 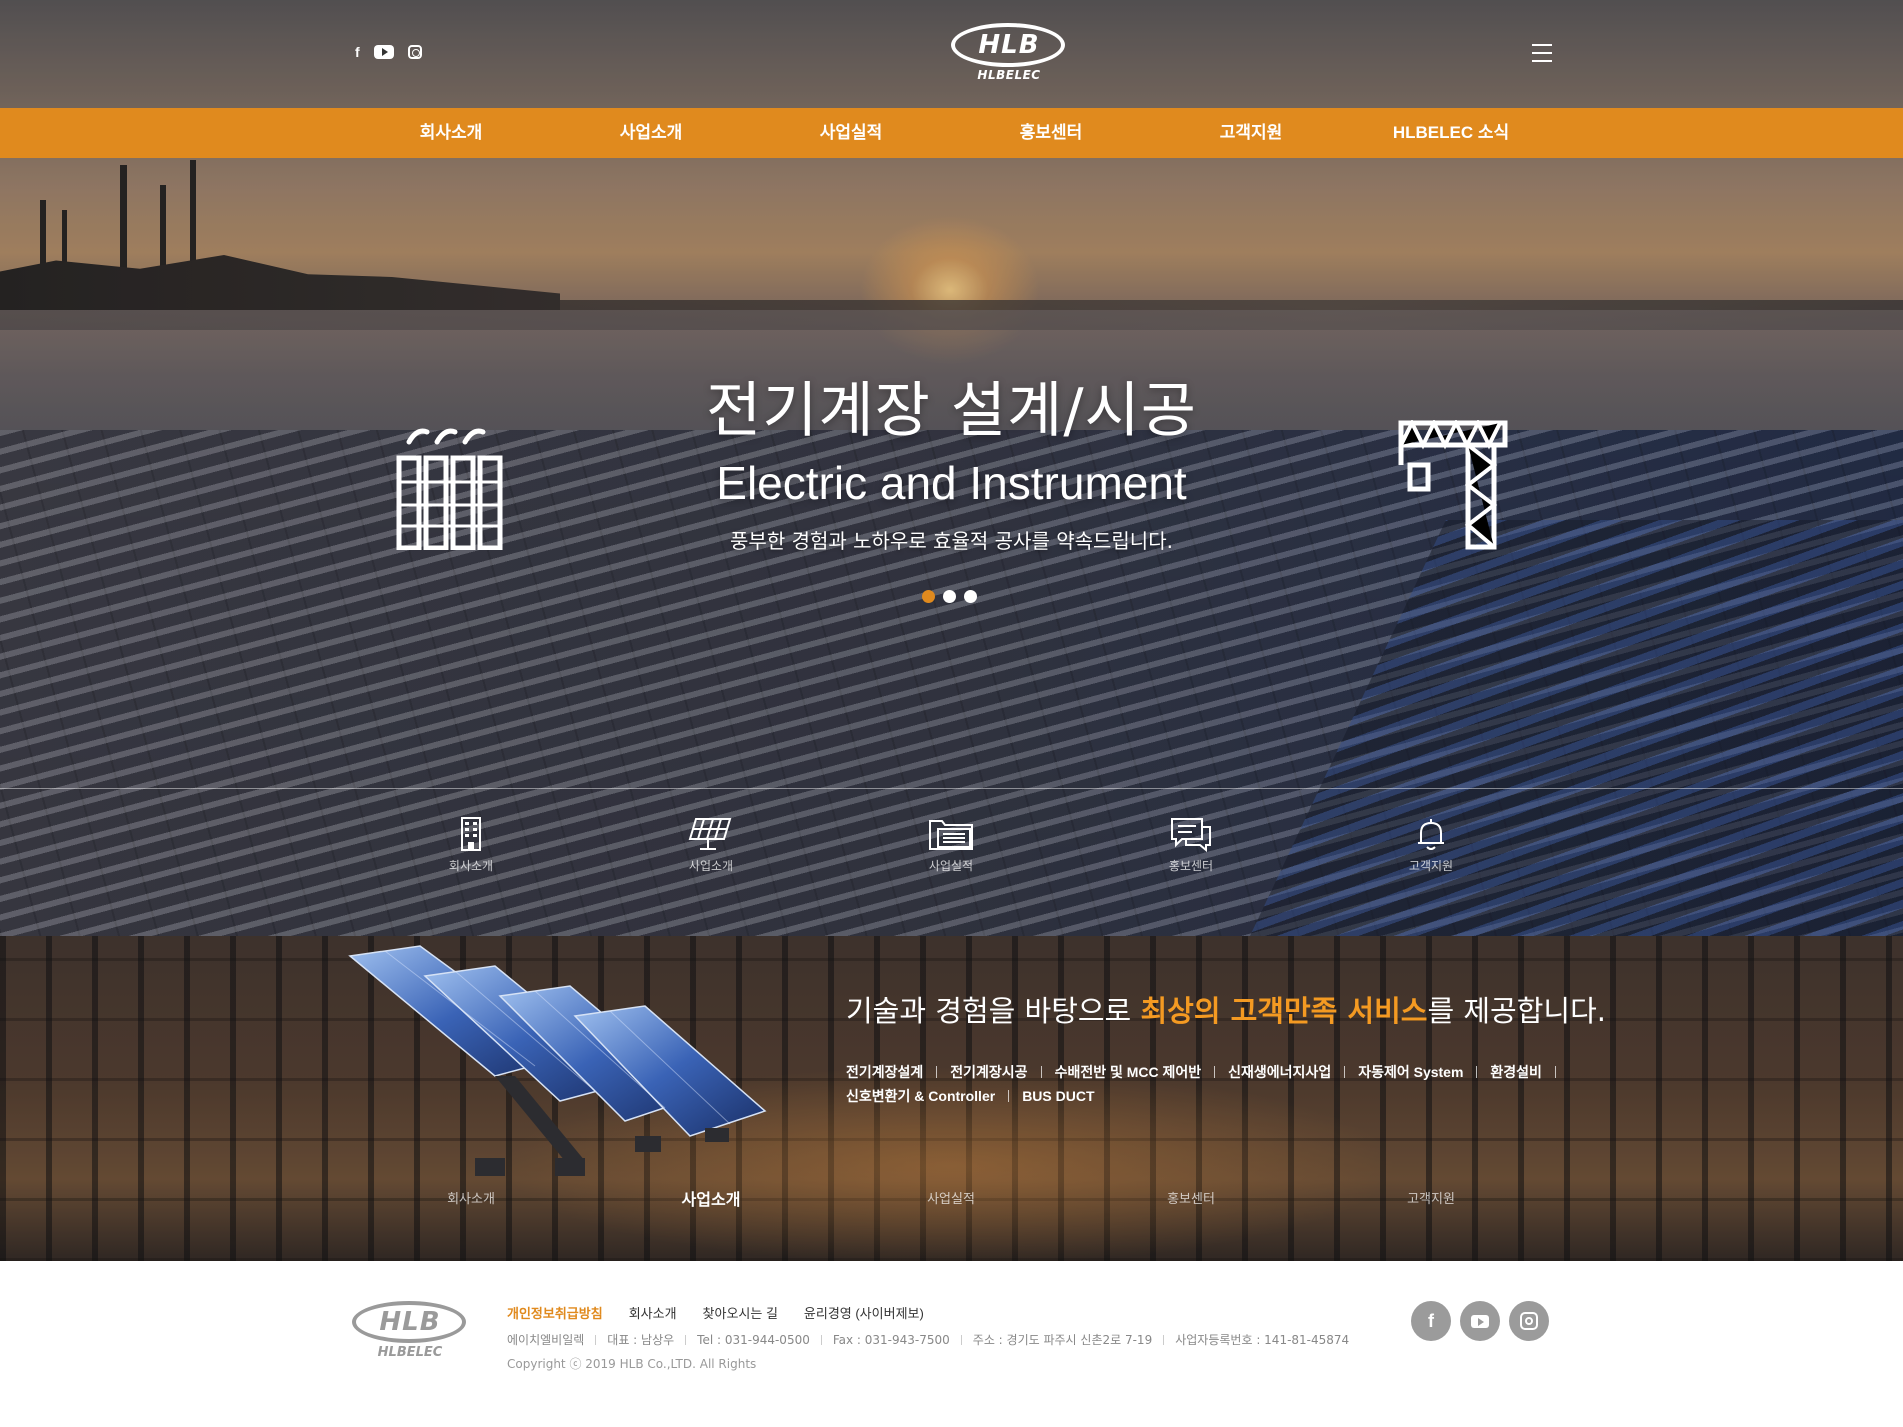 I want to click on quick-menu-label: 홍보센터, so click(x=1191, y=866).